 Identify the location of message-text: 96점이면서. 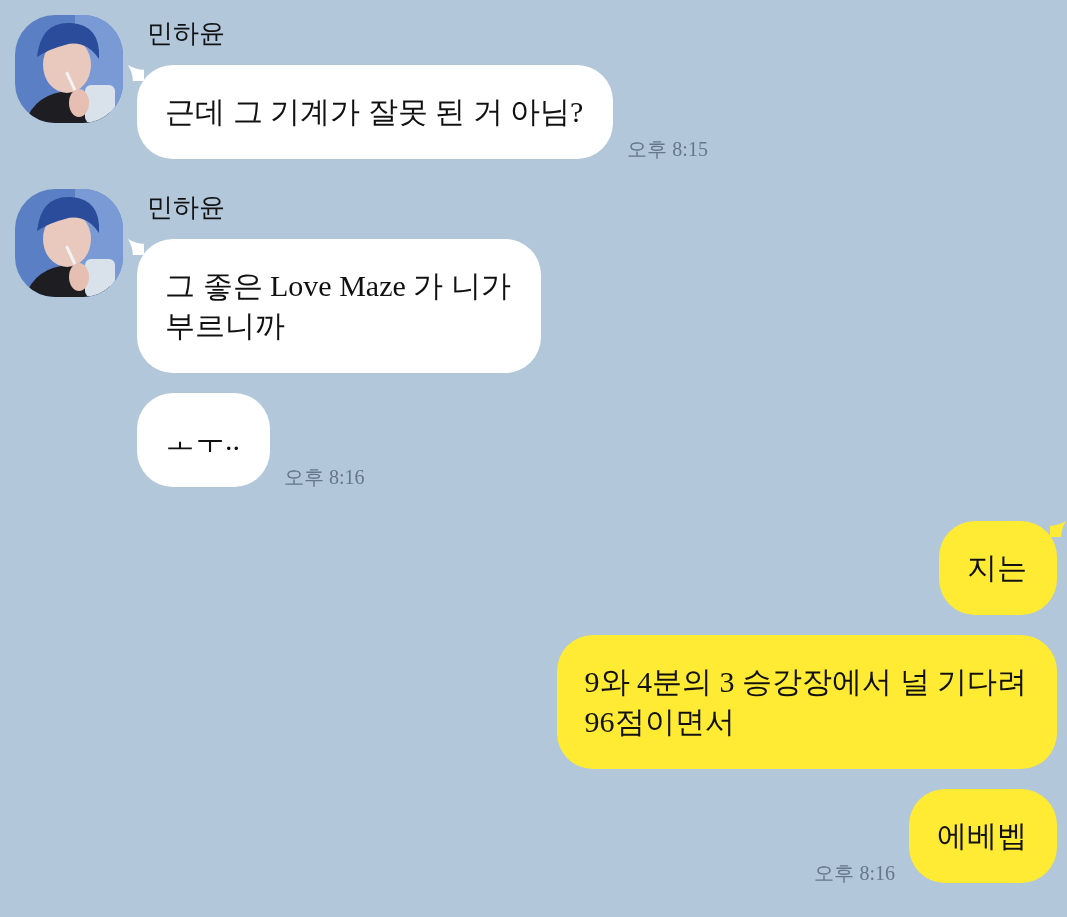
(660, 722).